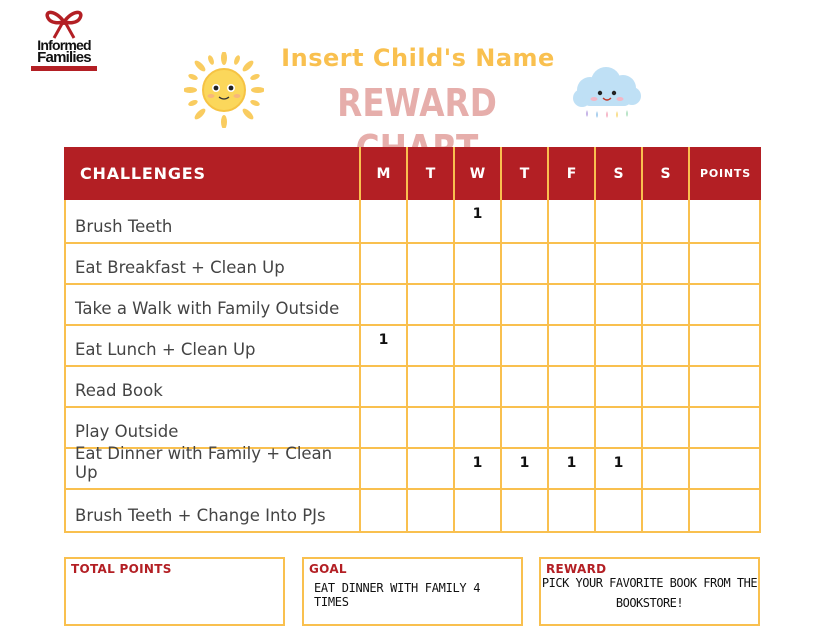 Image resolution: width=825 pixels, height=638 pixels. I want to click on column-header-points: POINTS, so click(724, 173).